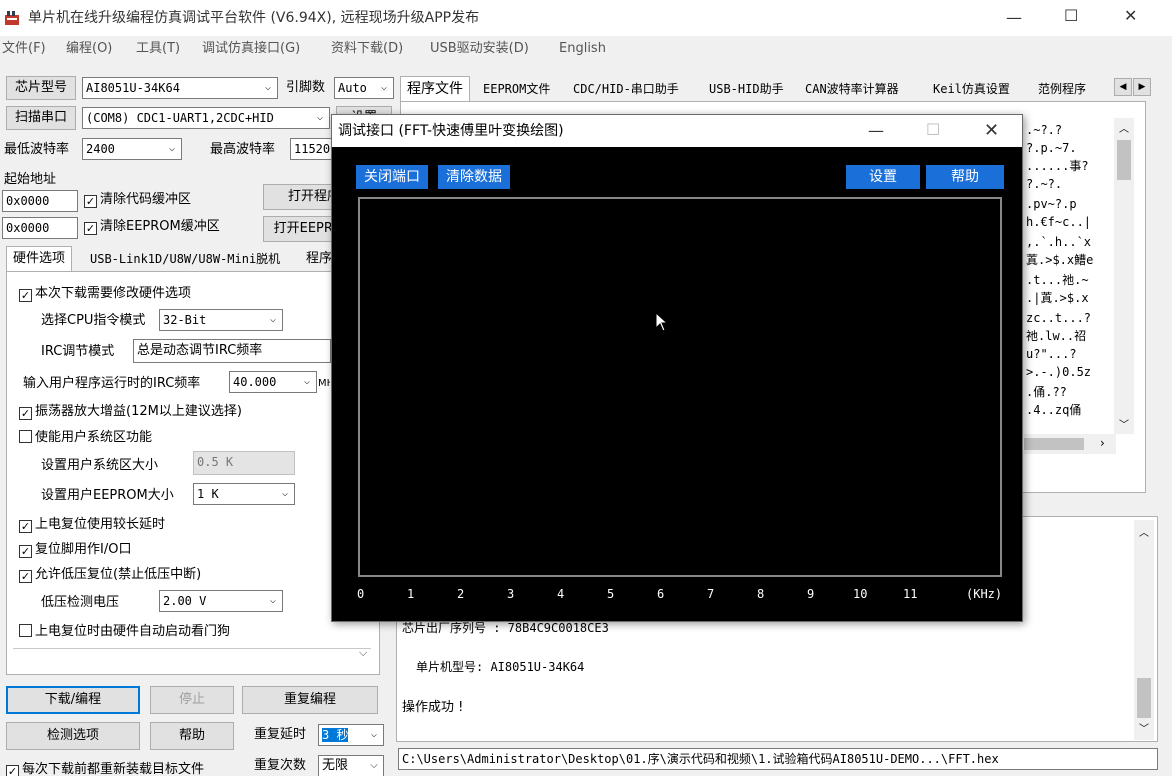  I want to click on scan-port-button: 扫描串口, so click(41, 118).